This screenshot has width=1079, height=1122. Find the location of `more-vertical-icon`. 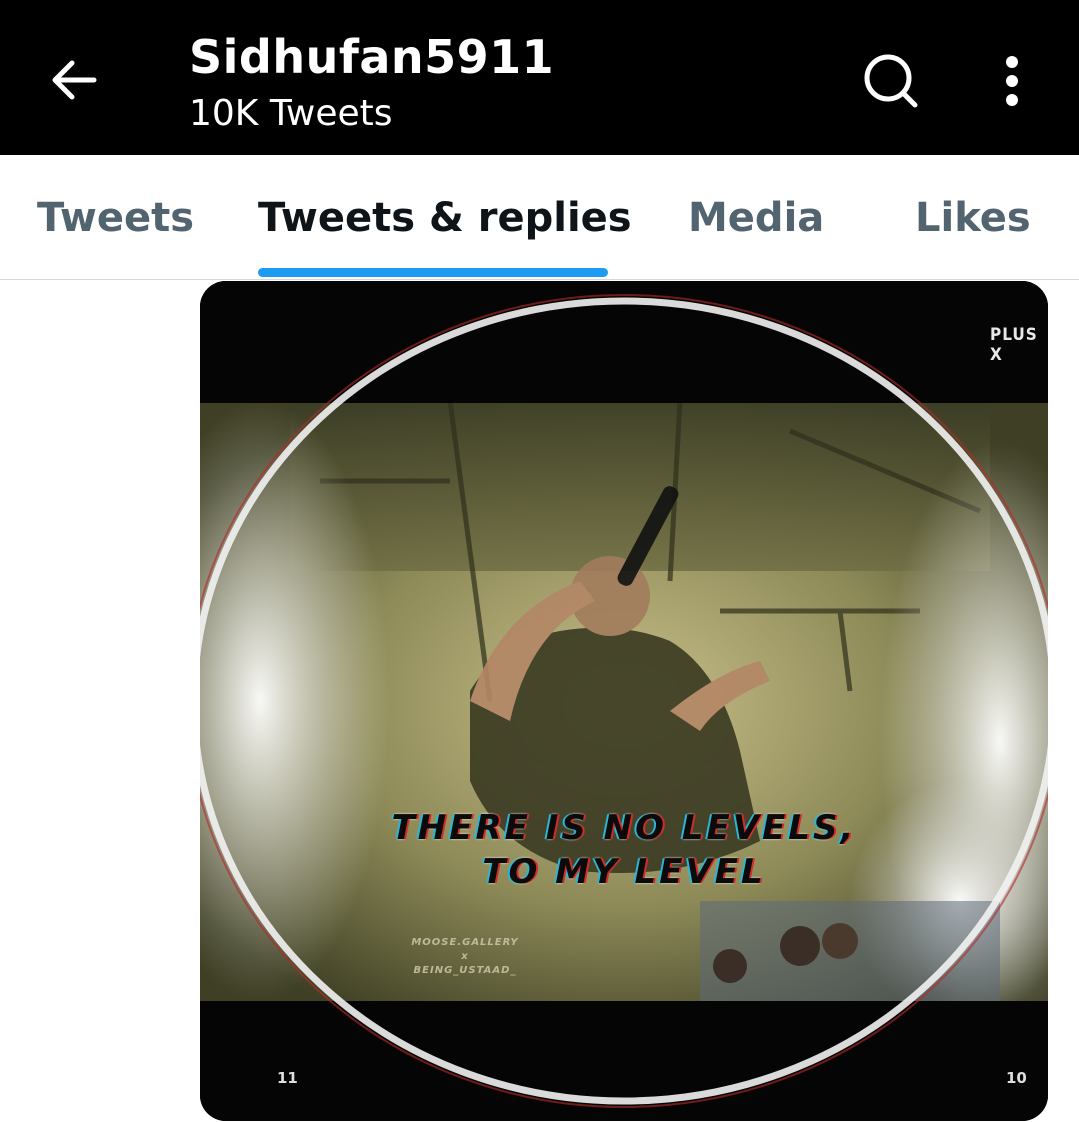

more-vertical-icon is located at coordinates (1012, 81).